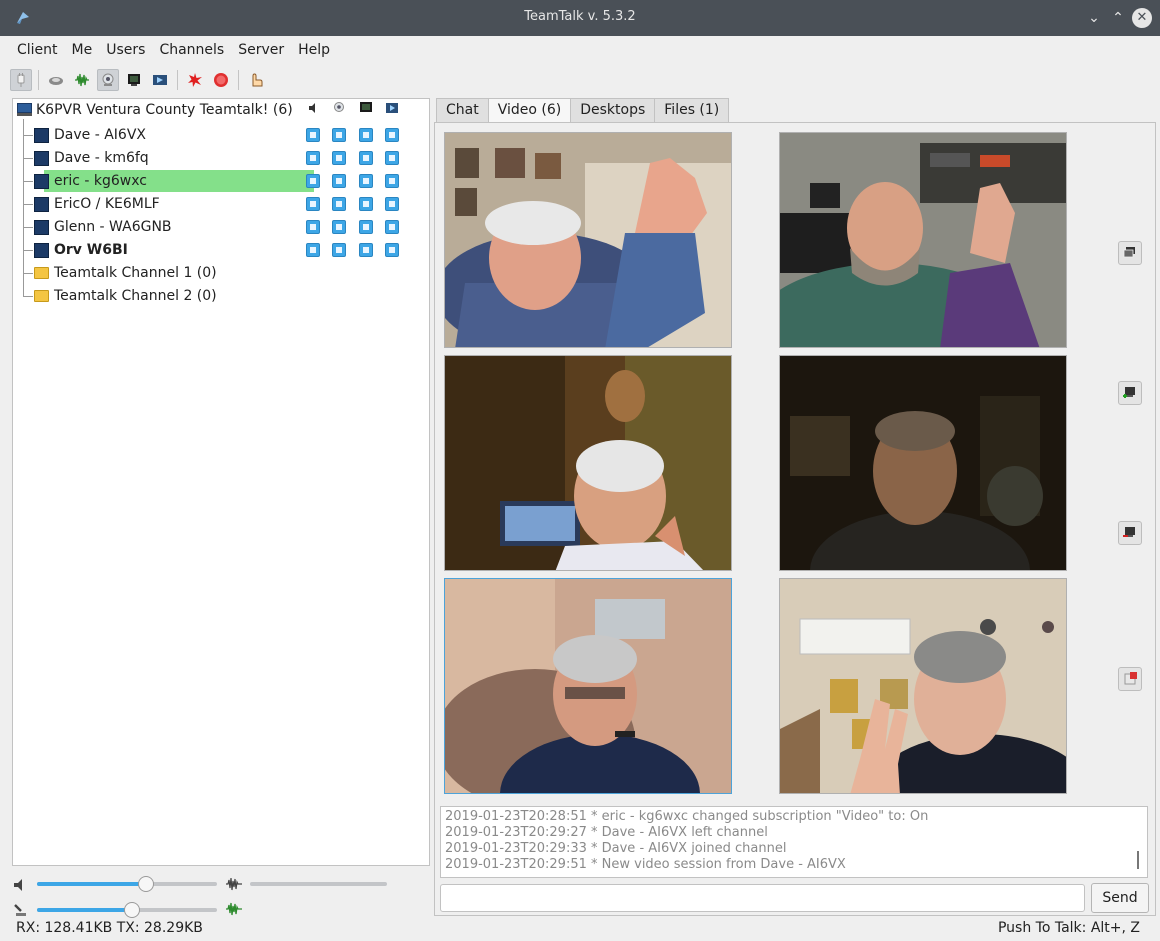 The height and width of the screenshot is (941, 1160). Describe the element at coordinates (462, 110) in the screenshot. I see `tab-chat: Chat` at that location.